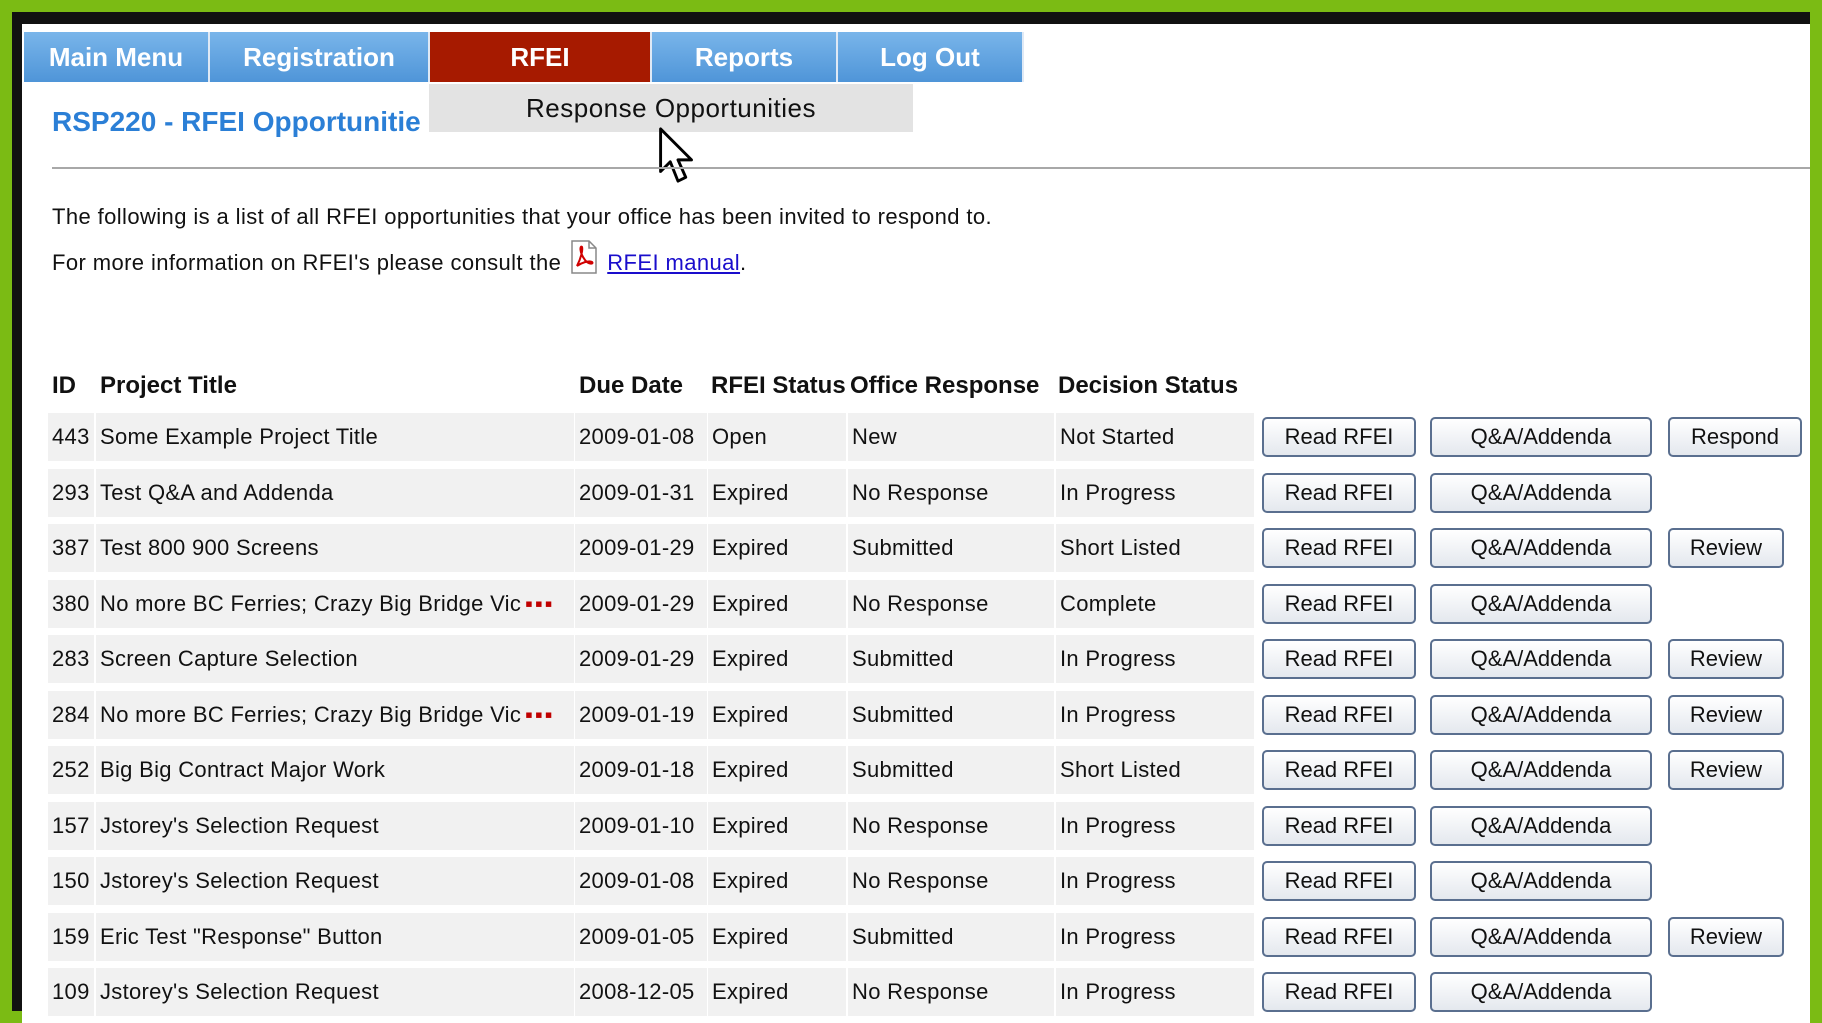 The image size is (1822, 1023). Describe the element at coordinates (676, 155) in the screenshot. I see `mouse-cursor-icon` at that location.